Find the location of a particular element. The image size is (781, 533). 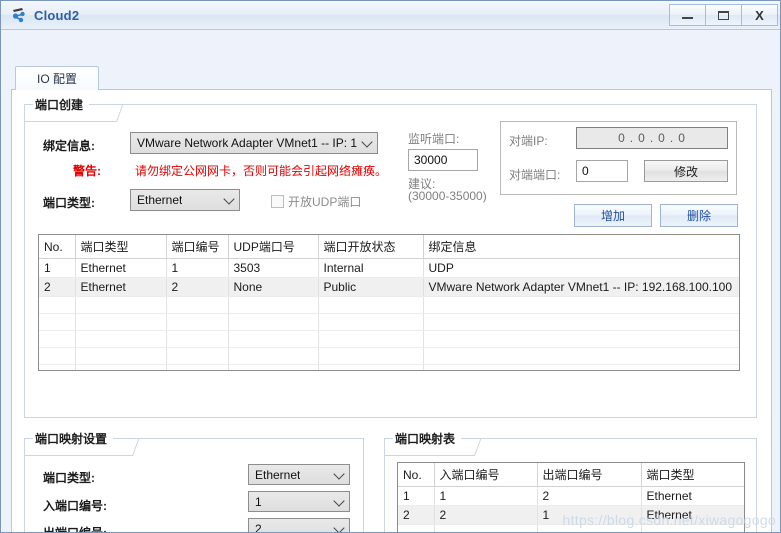

close-icon: X is located at coordinates (759, 15).